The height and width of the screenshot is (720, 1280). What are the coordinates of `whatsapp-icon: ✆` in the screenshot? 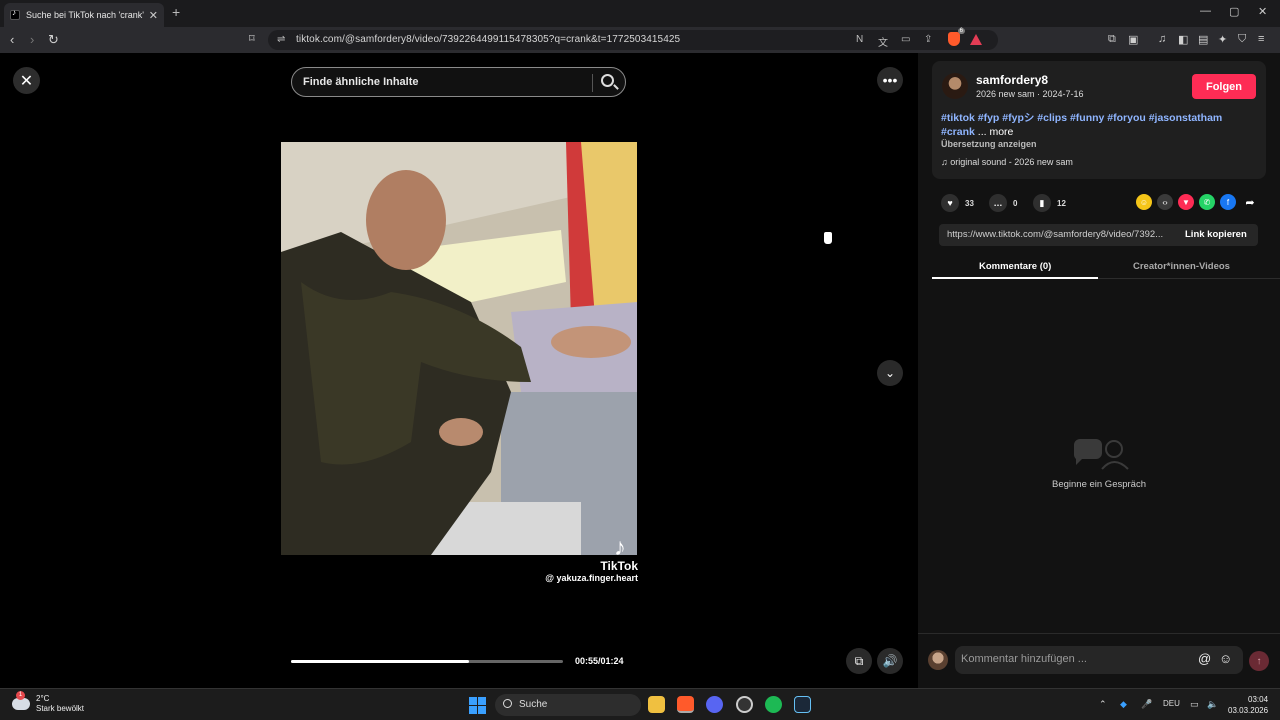 It's located at (1207, 202).